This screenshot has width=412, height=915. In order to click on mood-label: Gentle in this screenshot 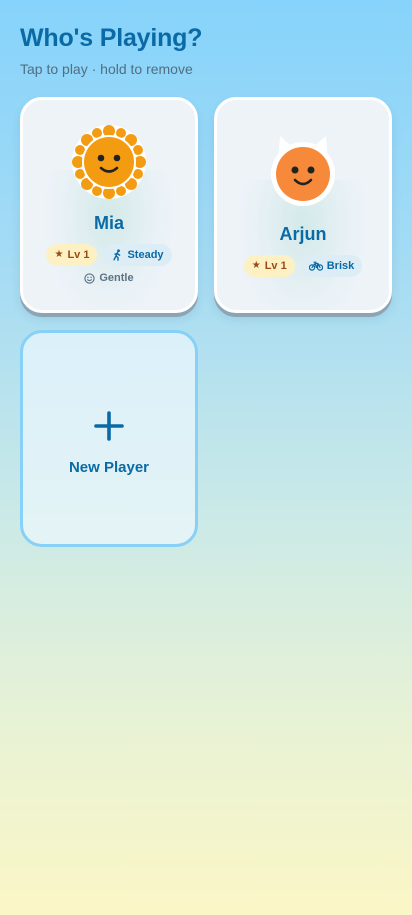, I will do `click(116, 278)`.